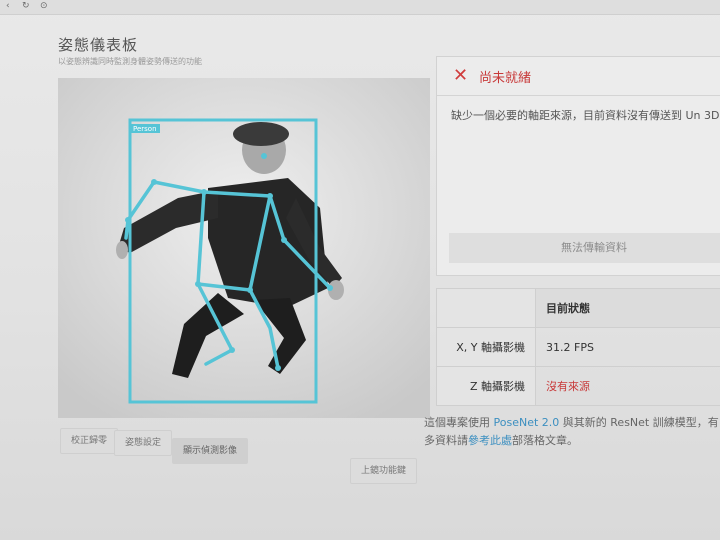 This screenshot has height=540, width=720. What do you see at coordinates (490, 440) in the screenshot?
I see `reference-link: 參考此處` at bounding box center [490, 440].